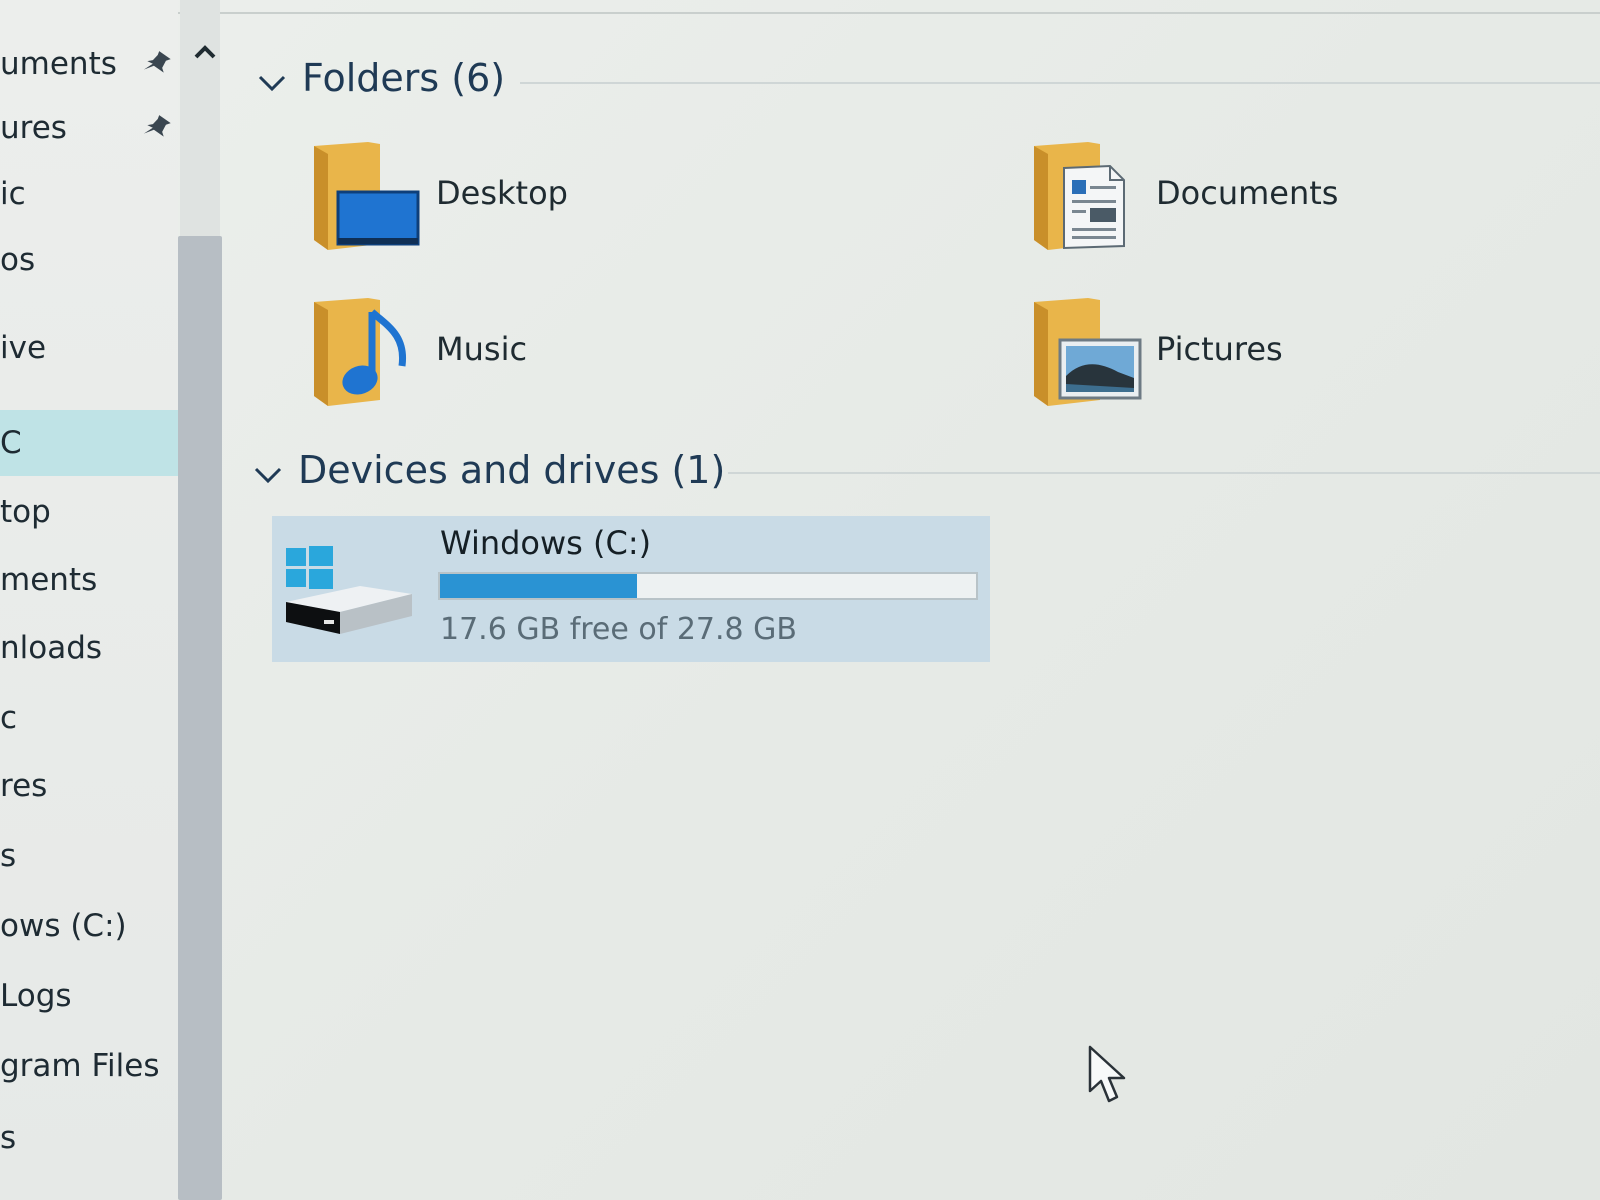 This screenshot has height=1200, width=1600. What do you see at coordinates (200, 718) in the screenshot?
I see `navigation-scrollbar-thumb` at bounding box center [200, 718].